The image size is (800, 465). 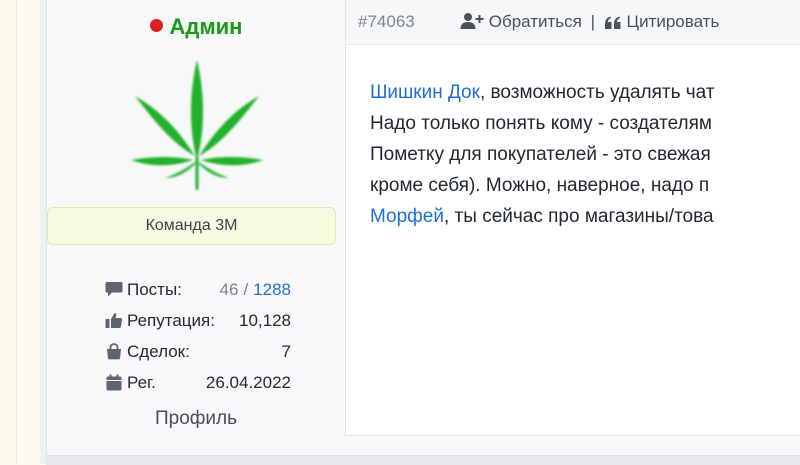 I want to click on mention-link: Морфей, so click(x=407, y=216).